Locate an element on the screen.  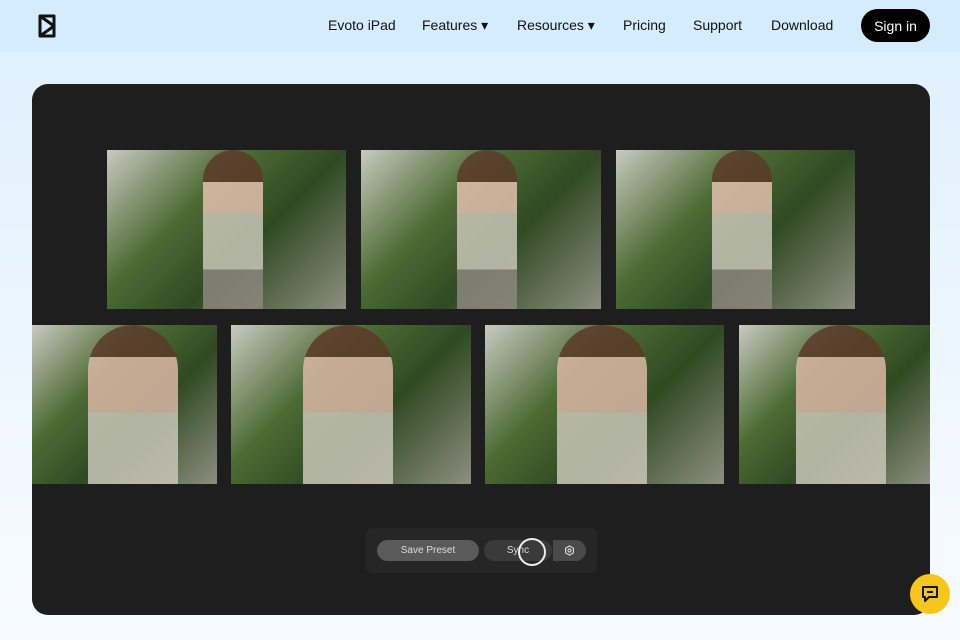
chat-bubble-icon is located at coordinates (930, 594).